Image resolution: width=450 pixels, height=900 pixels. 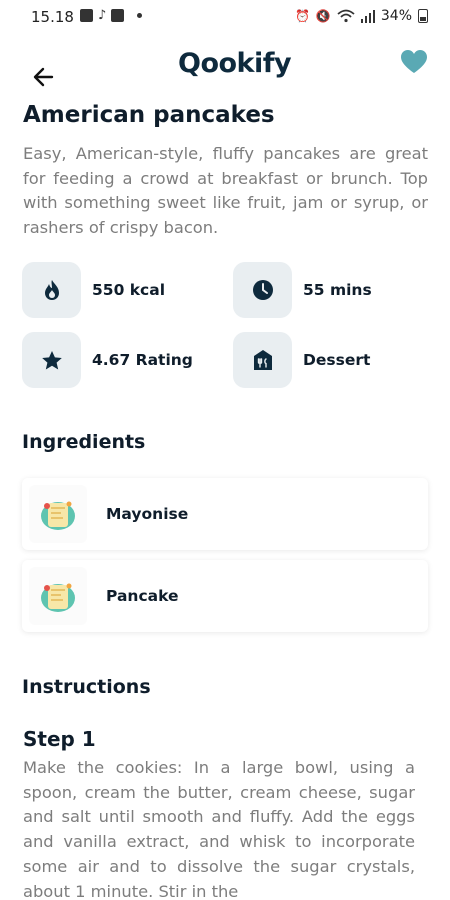 I want to click on calories-icon-box, so click(x=51, y=290).